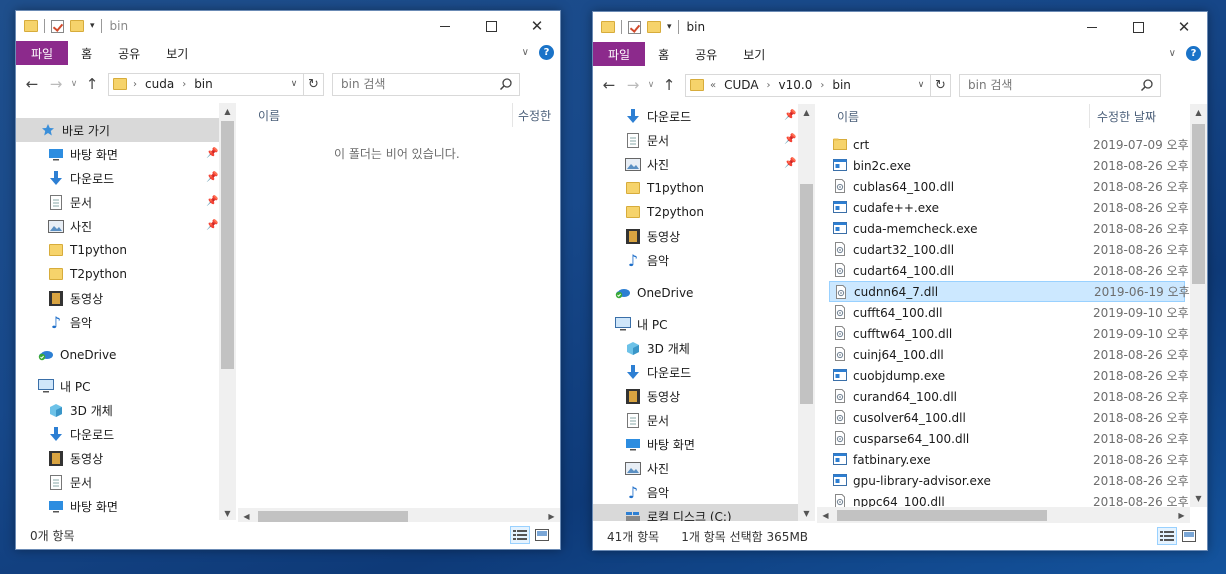 The image size is (1226, 574). What do you see at coordinates (1009, 459) in the screenshot?
I see `table-row: fatbinary.exe 2018-08-26 오후` at bounding box center [1009, 459].